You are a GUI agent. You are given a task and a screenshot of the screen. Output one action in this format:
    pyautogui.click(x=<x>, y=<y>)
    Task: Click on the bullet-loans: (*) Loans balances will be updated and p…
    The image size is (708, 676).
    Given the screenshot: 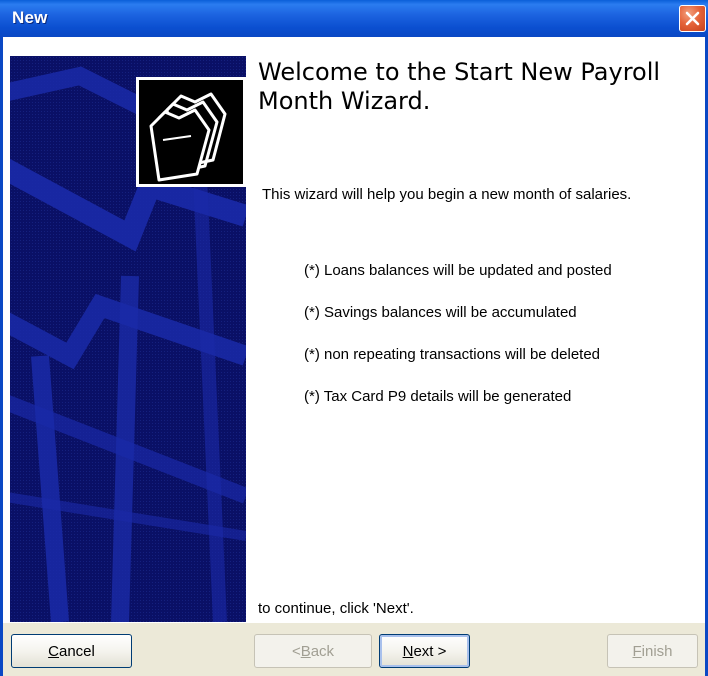 What is the action you would take?
    pyautogui.click(x=458, y=270)
    